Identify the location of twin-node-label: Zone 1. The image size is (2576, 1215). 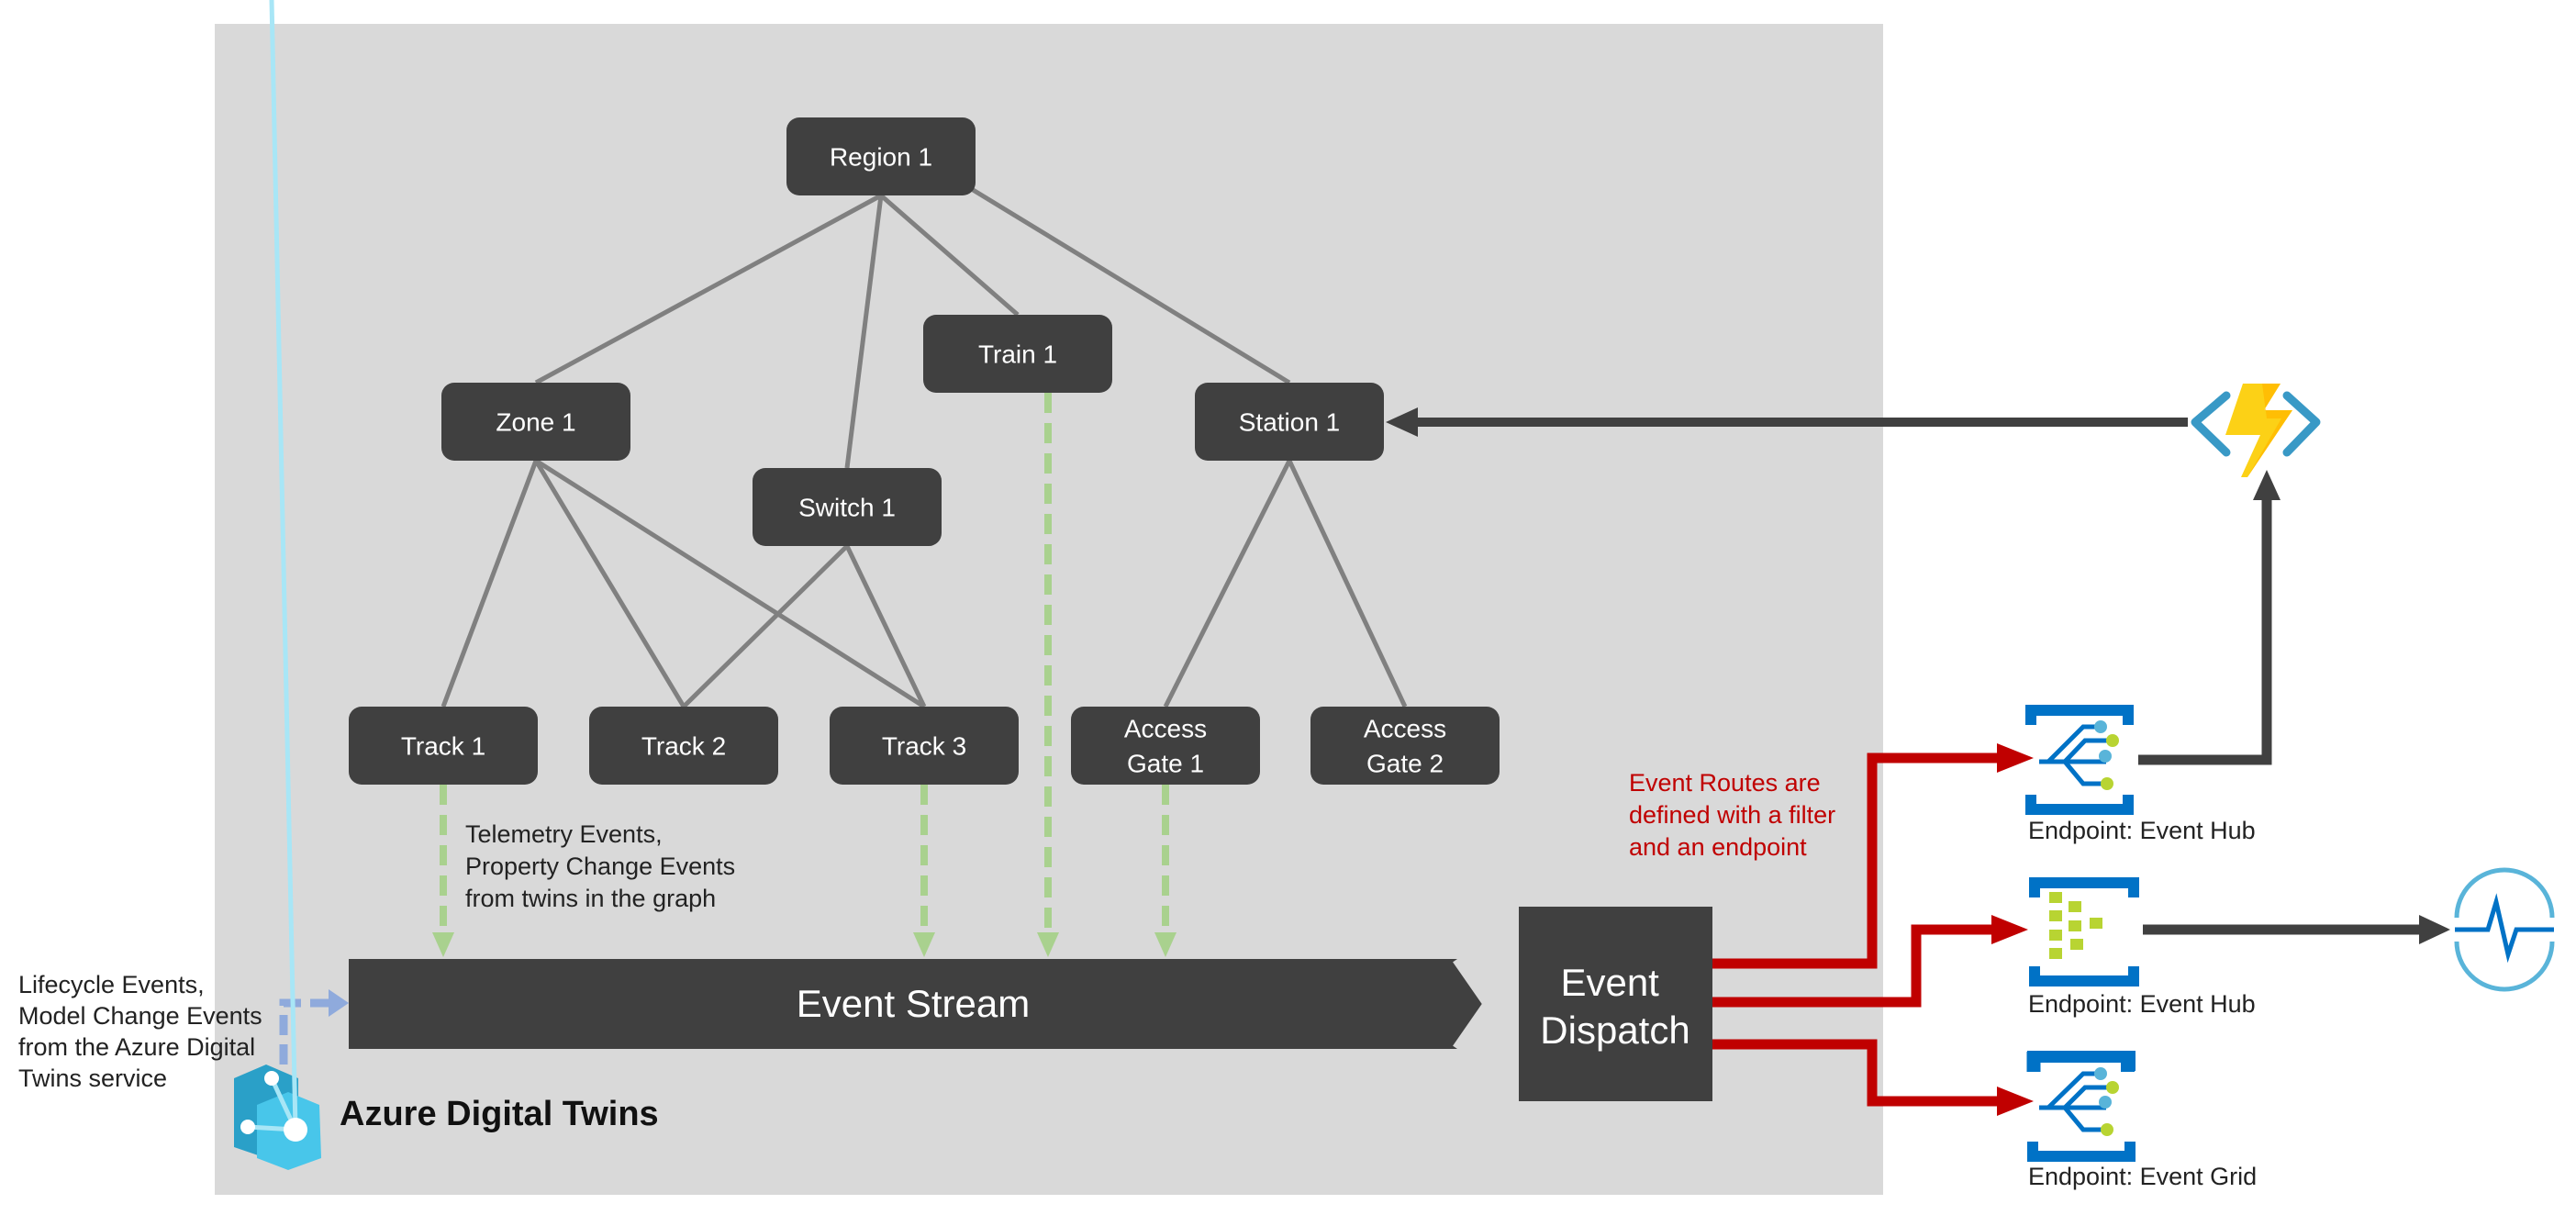
(535, 422).